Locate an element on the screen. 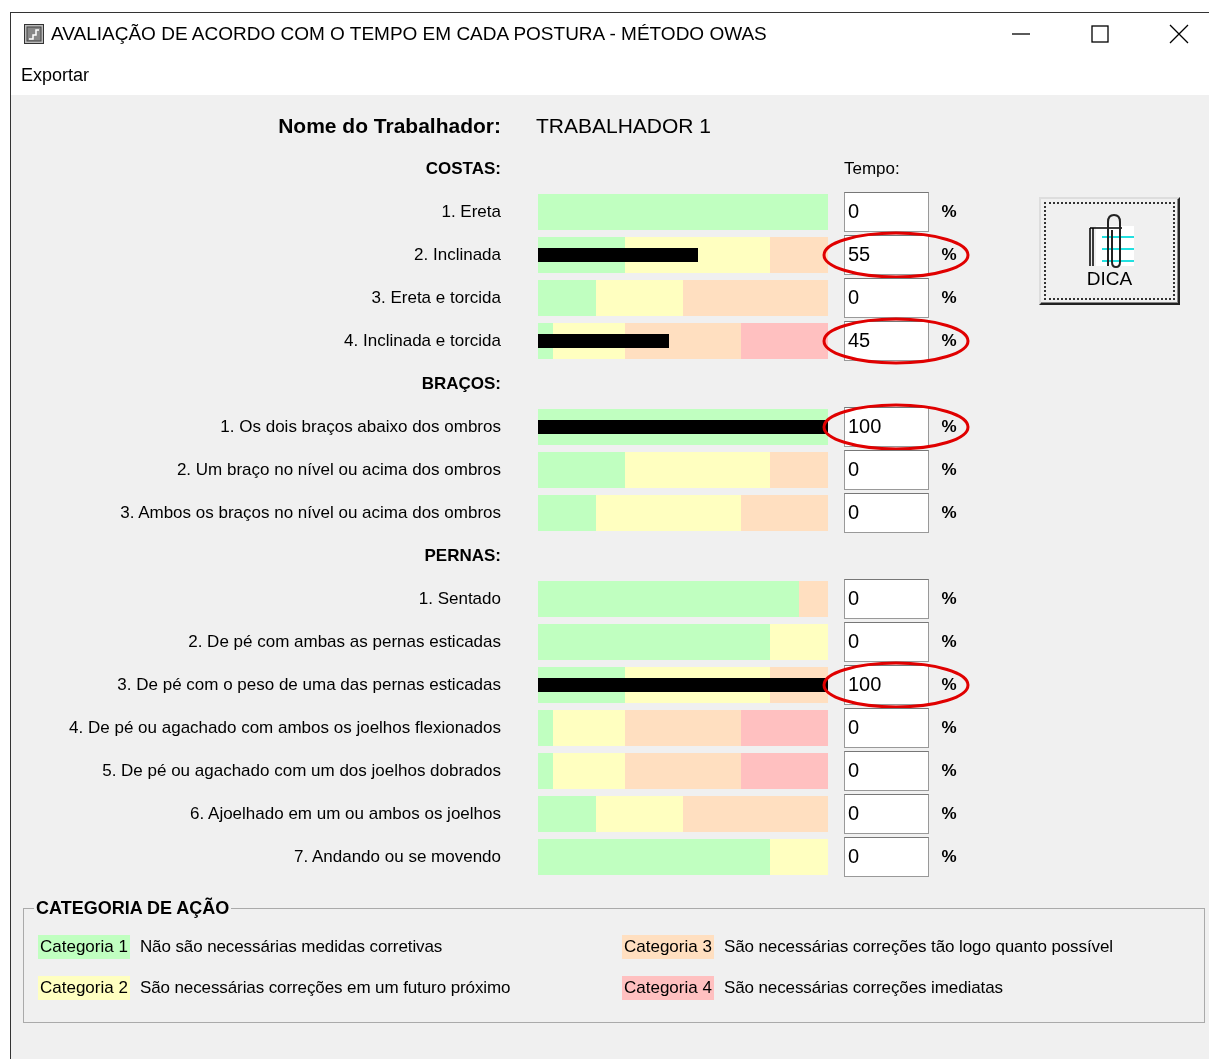  category-description: São necessárias correções em um futuro próximo is located at coordinates (325, 988).